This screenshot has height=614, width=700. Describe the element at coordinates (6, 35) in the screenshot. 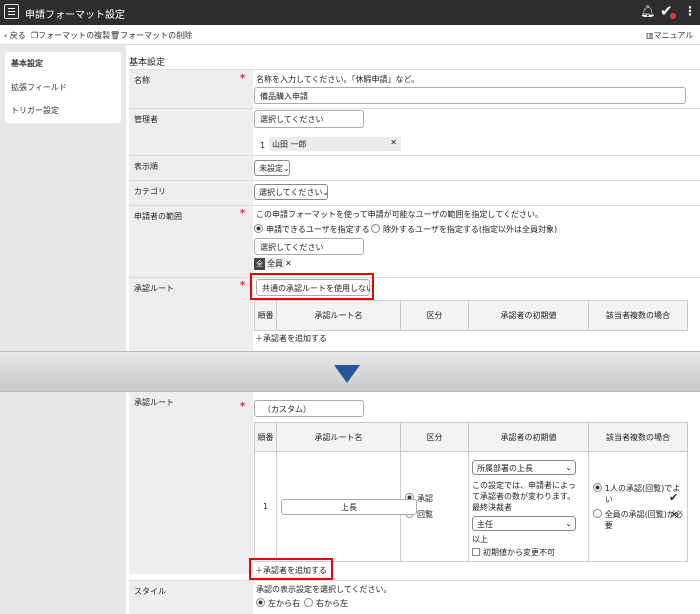

I see `chevron-left-icon: ‹` at that location.